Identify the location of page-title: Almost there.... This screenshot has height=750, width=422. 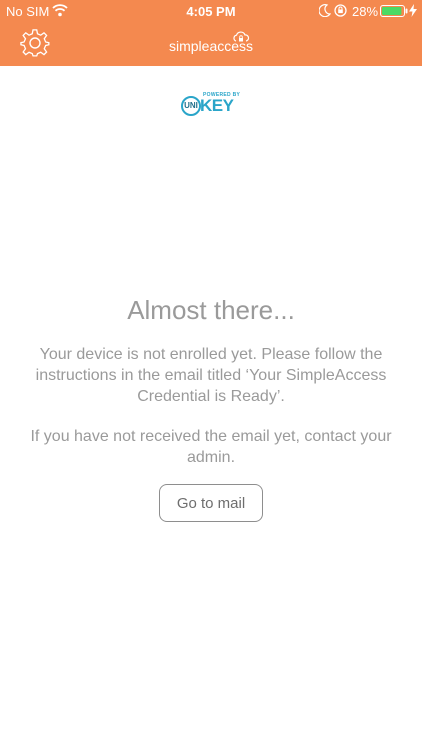
(211, 310).